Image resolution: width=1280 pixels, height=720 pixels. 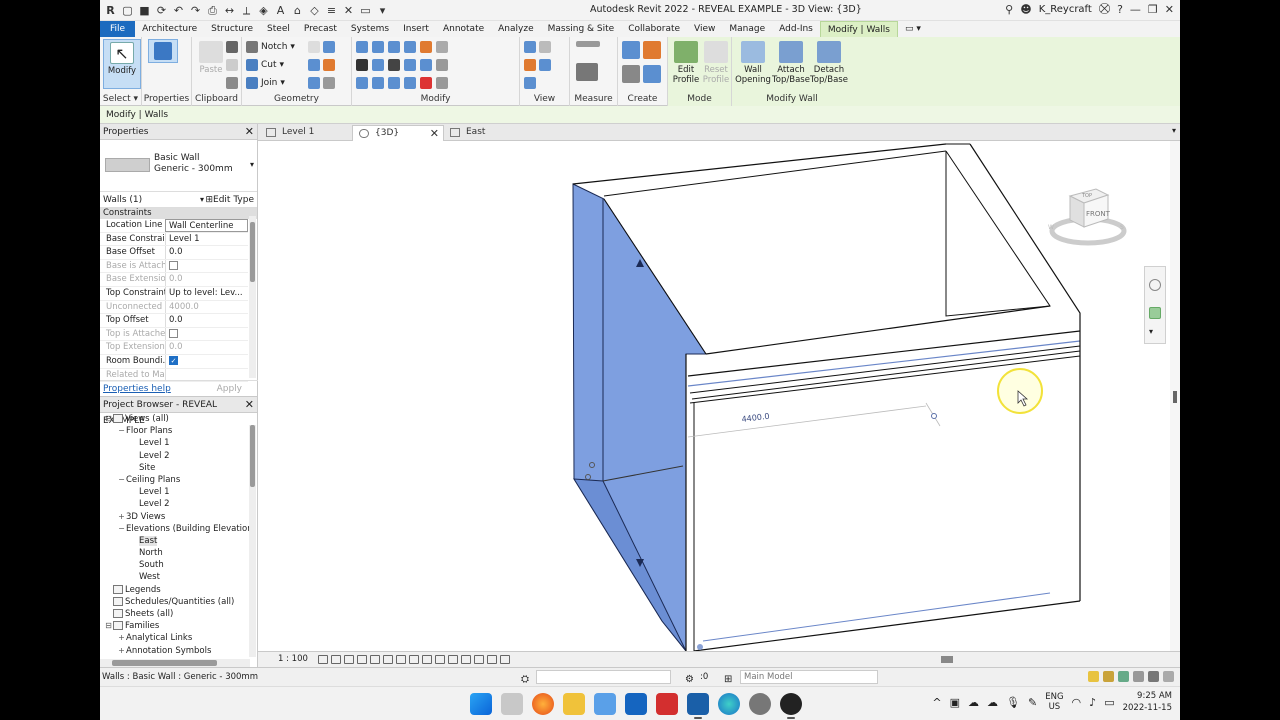 I want to click on browser-node: −Floor Plans, so click(x=175, y=431).